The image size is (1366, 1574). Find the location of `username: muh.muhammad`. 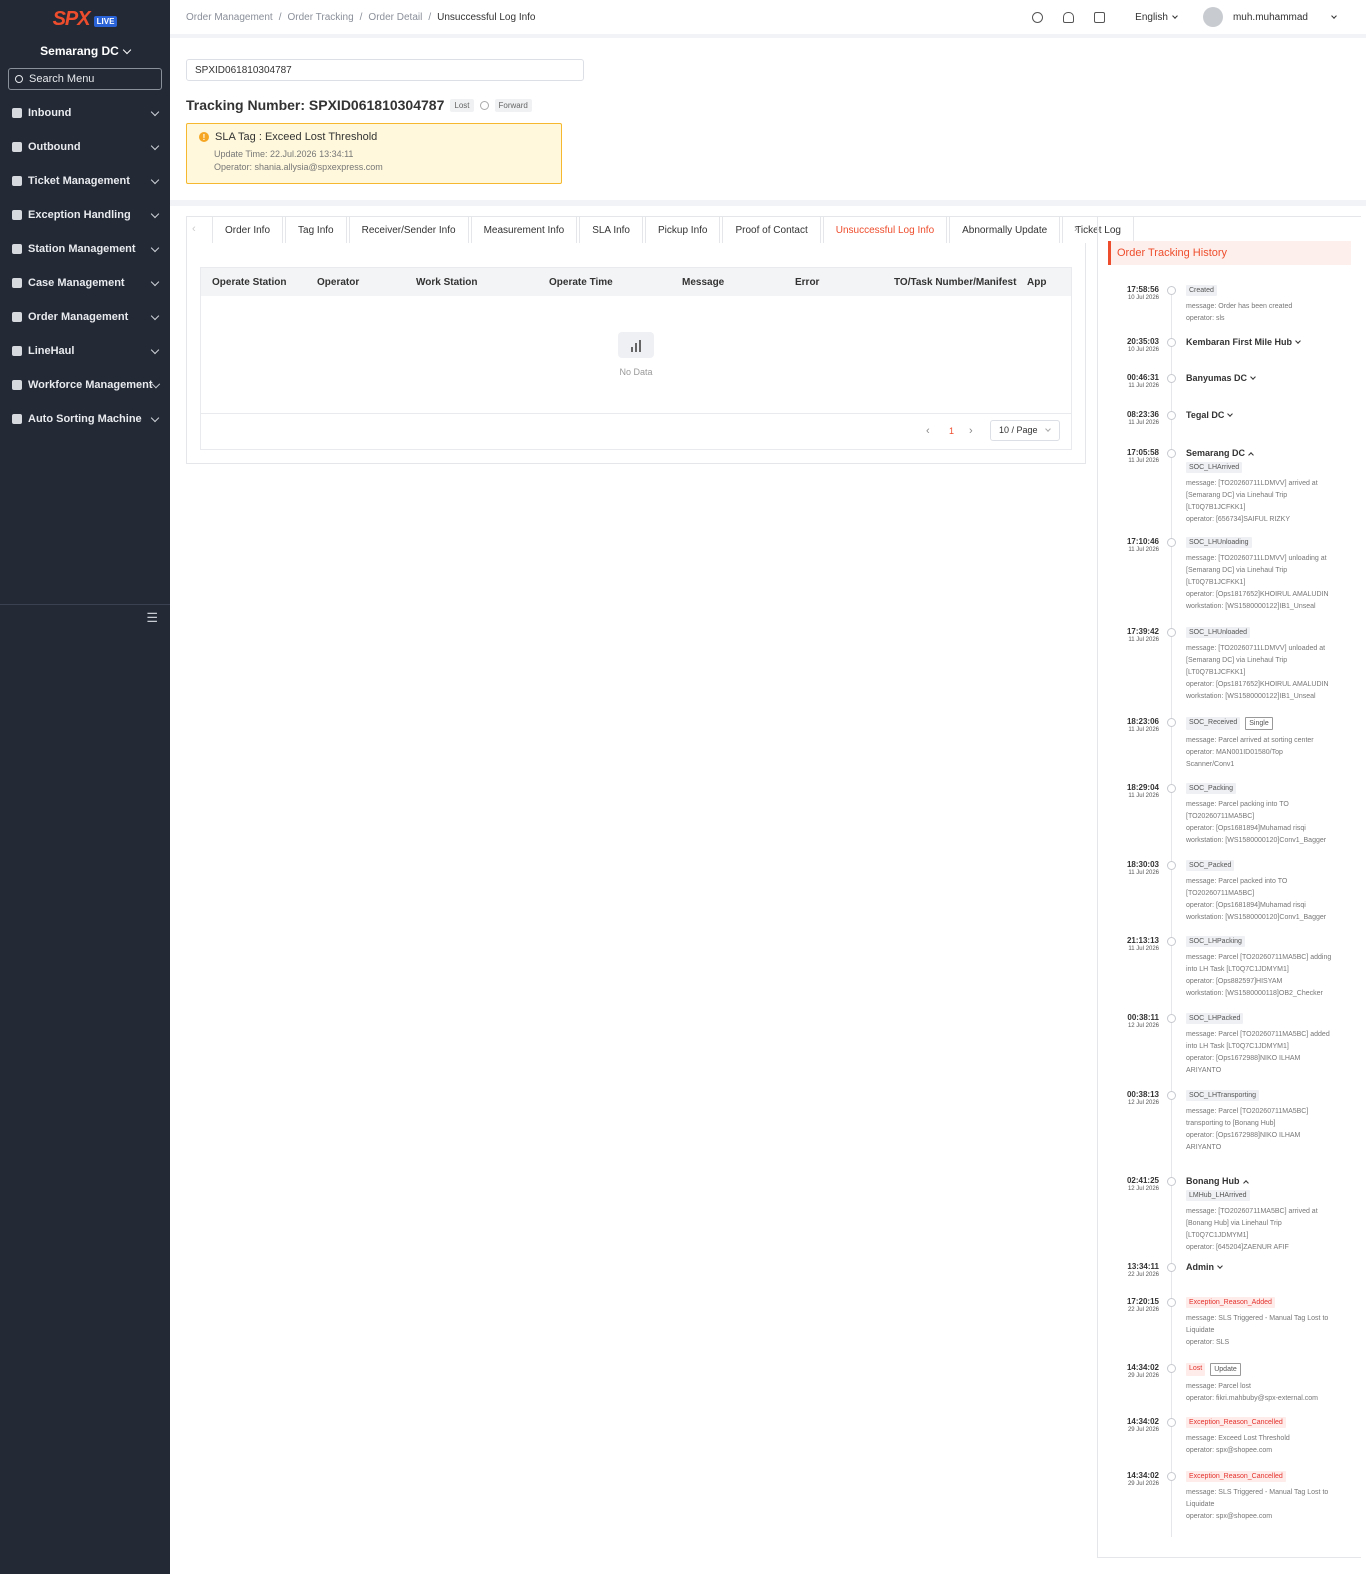

username: muh.muhammad is located at coordinates (1270, 17).